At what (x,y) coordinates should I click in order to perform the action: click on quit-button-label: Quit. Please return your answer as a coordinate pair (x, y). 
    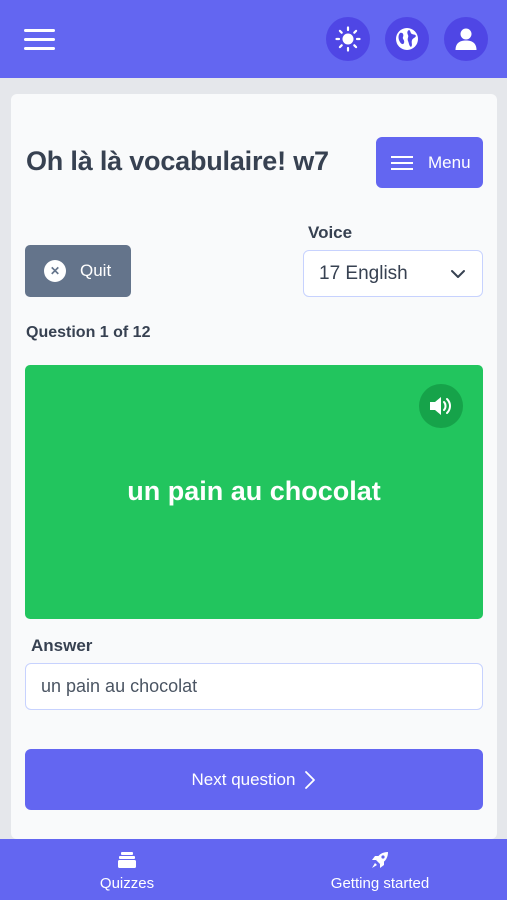
    Looking at the image, I should click on (96, 270).